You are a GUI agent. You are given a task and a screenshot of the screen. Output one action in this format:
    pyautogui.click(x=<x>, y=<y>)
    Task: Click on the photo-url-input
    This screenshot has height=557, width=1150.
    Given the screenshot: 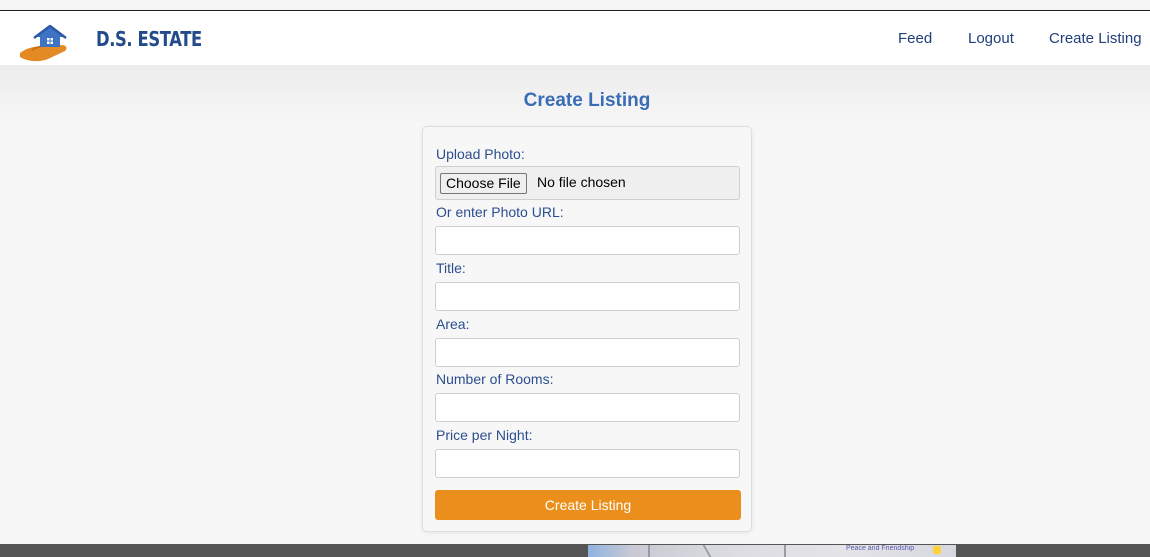 What is the action you would take?
    pyautogui.click(x=587, y=240)
    